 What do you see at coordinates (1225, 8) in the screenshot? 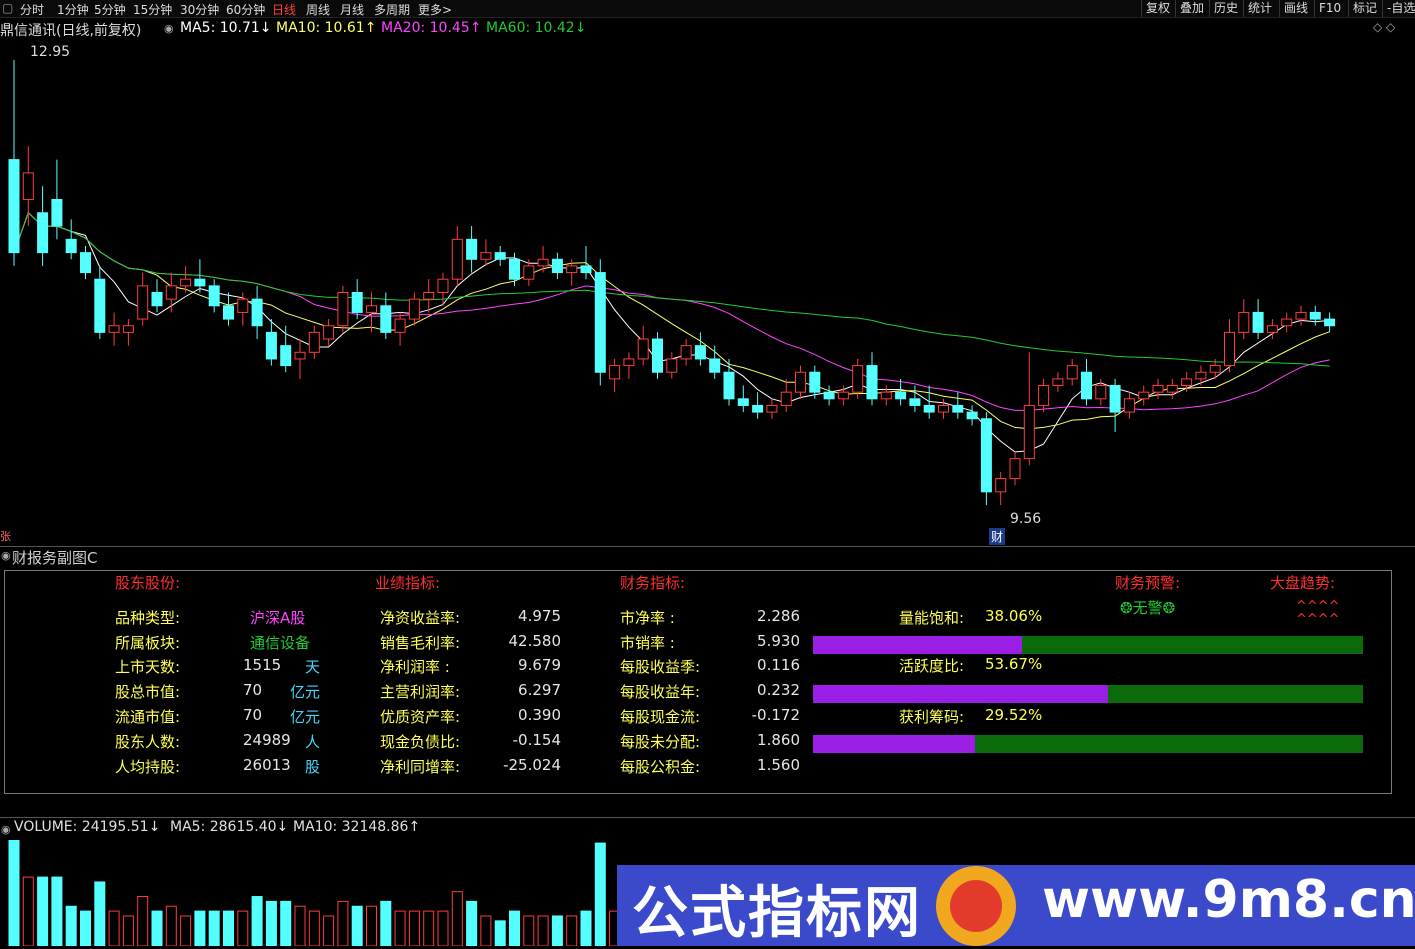
I see `history-button: 历史` at bounding box center [1225, 8].